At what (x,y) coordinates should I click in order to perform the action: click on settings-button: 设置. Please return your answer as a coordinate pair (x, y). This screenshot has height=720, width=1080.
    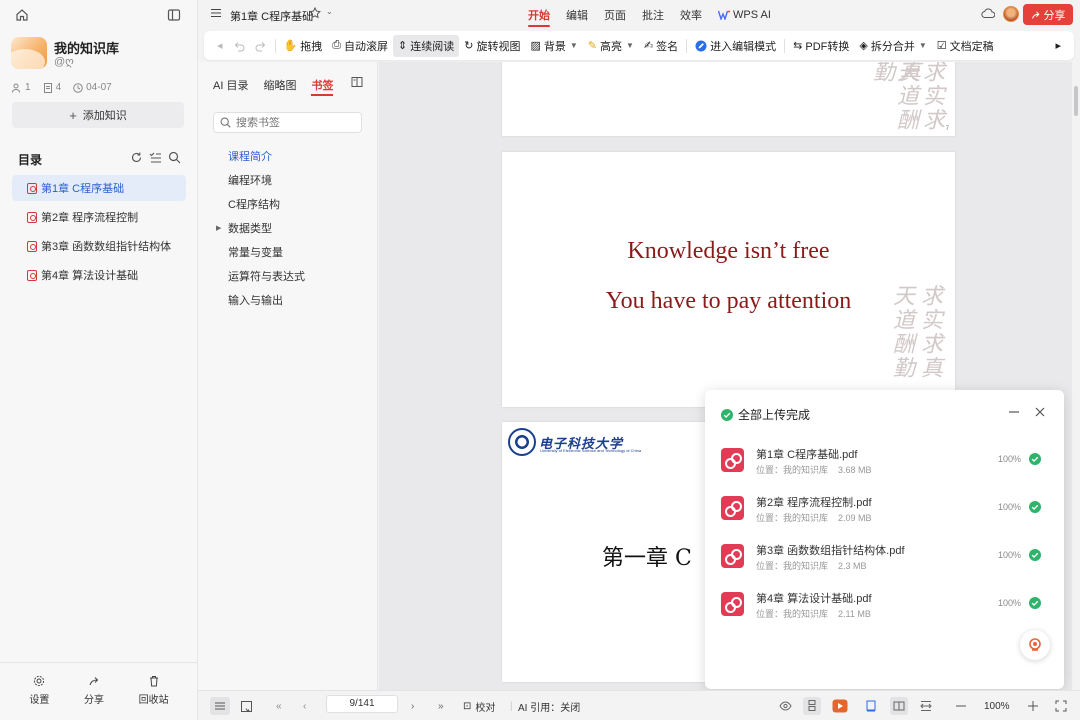
    Looking at the image, I should click on (39, 691).